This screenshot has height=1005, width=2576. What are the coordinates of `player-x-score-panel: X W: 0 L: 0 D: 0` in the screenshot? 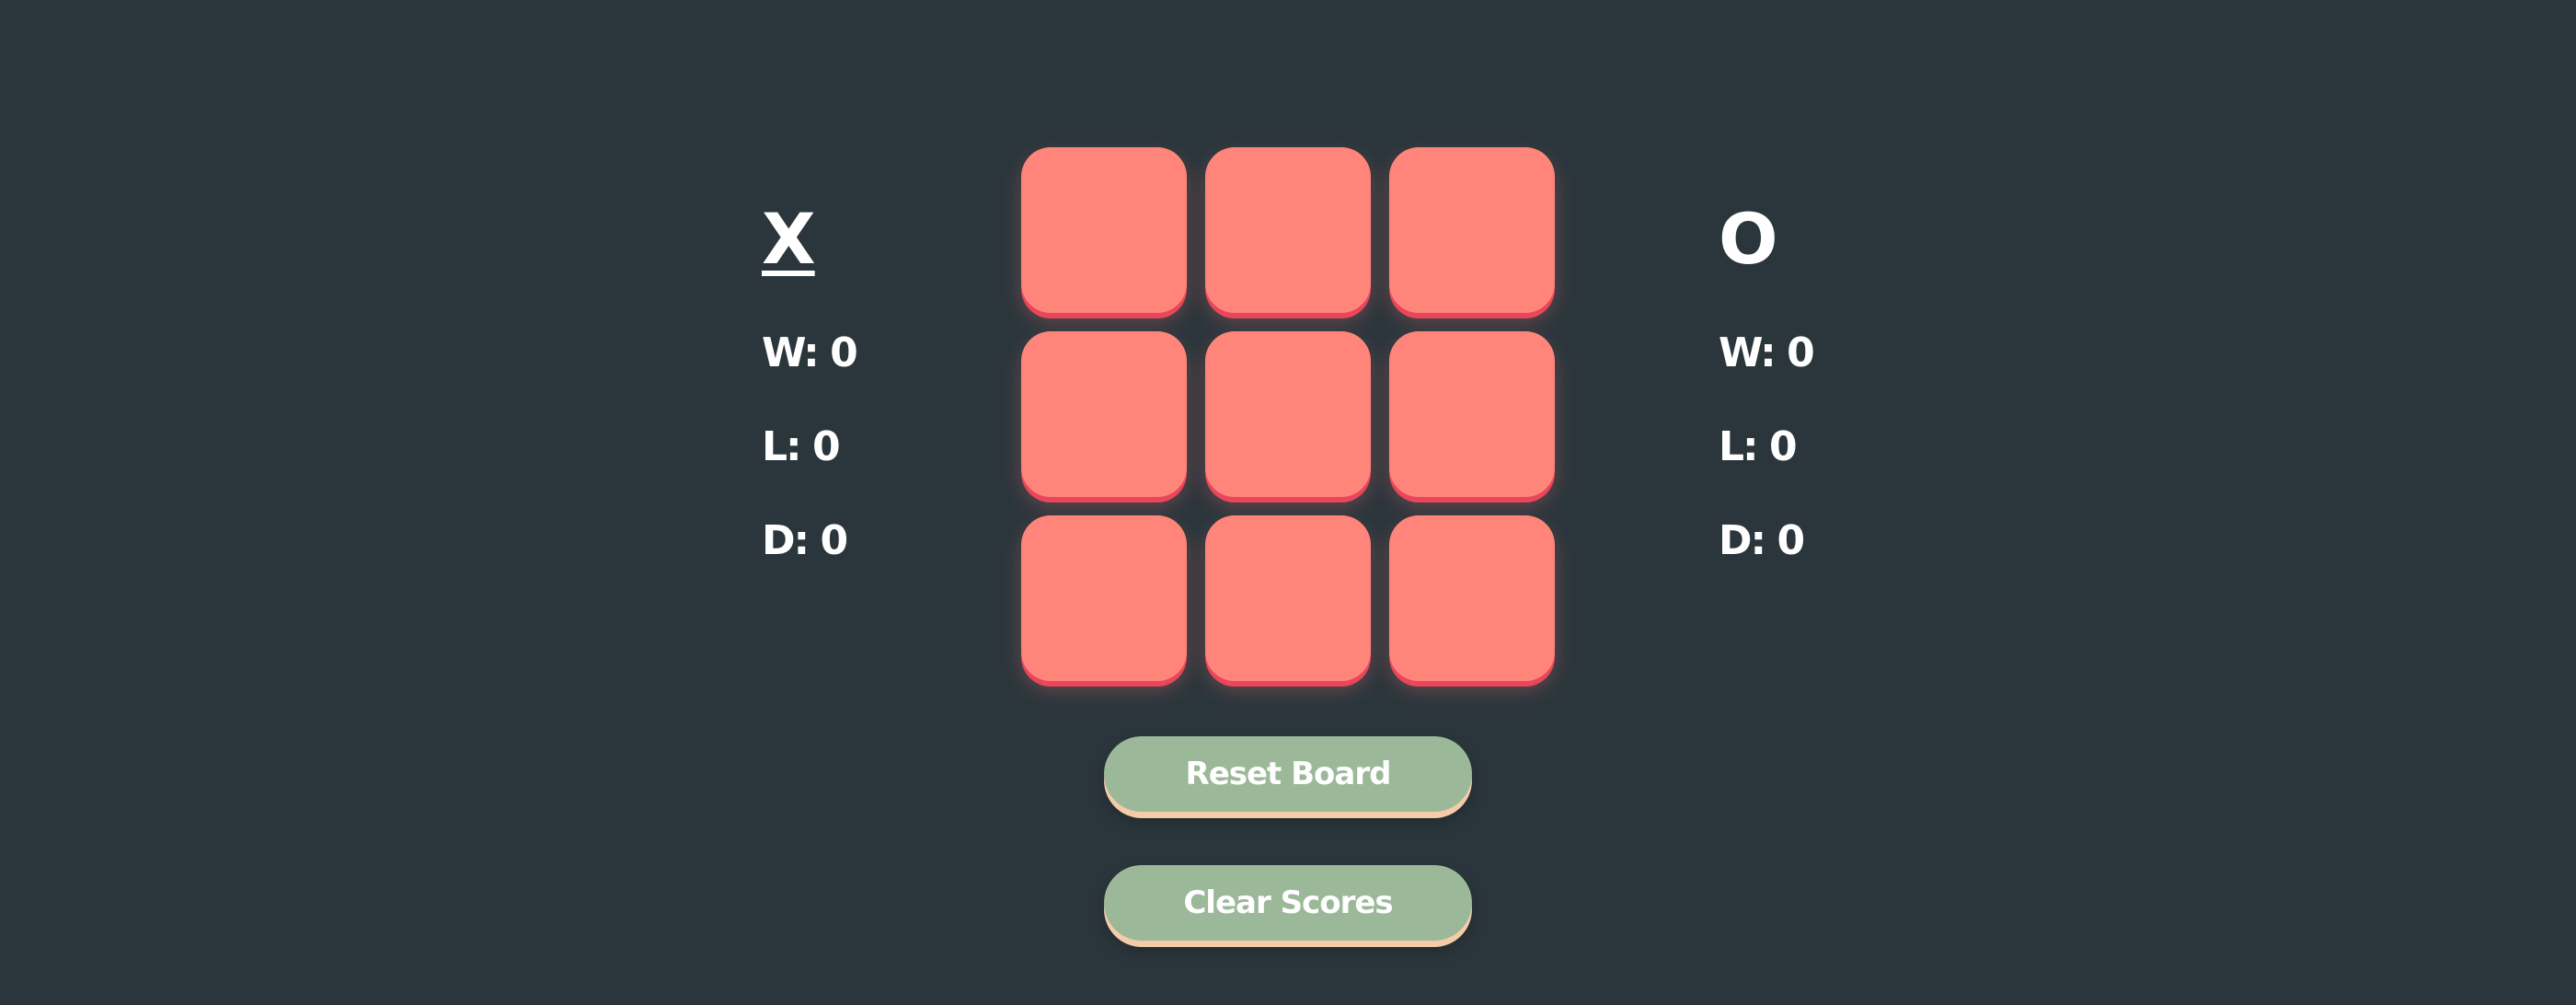 It's located at (877, 382).